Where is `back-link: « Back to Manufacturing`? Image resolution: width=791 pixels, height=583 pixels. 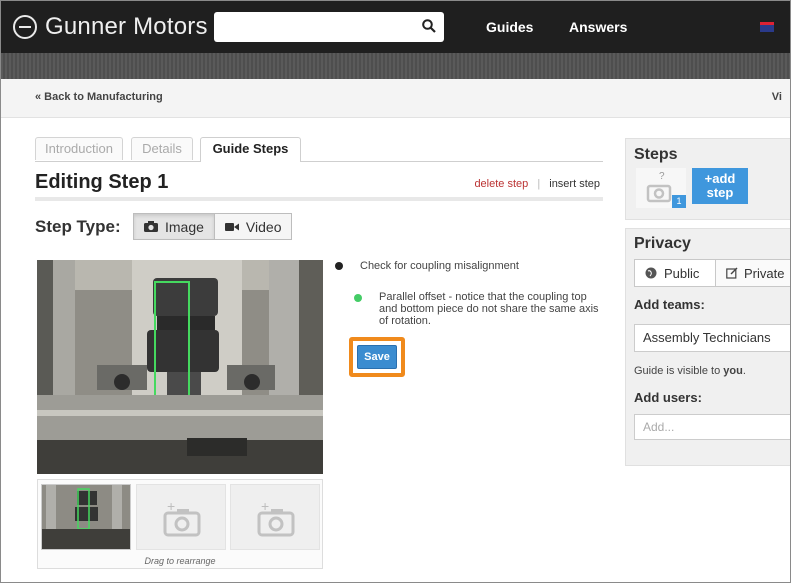 back-link: « Back to Manufacturing is located at coordinates (99, 97).